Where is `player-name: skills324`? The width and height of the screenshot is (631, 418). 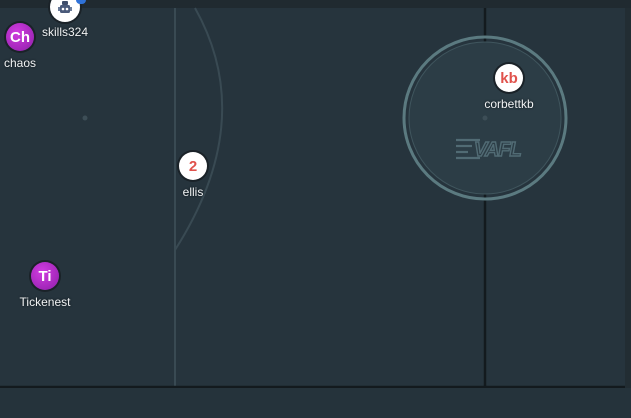 player-name: skills324 is located at coordinates (65, 32).